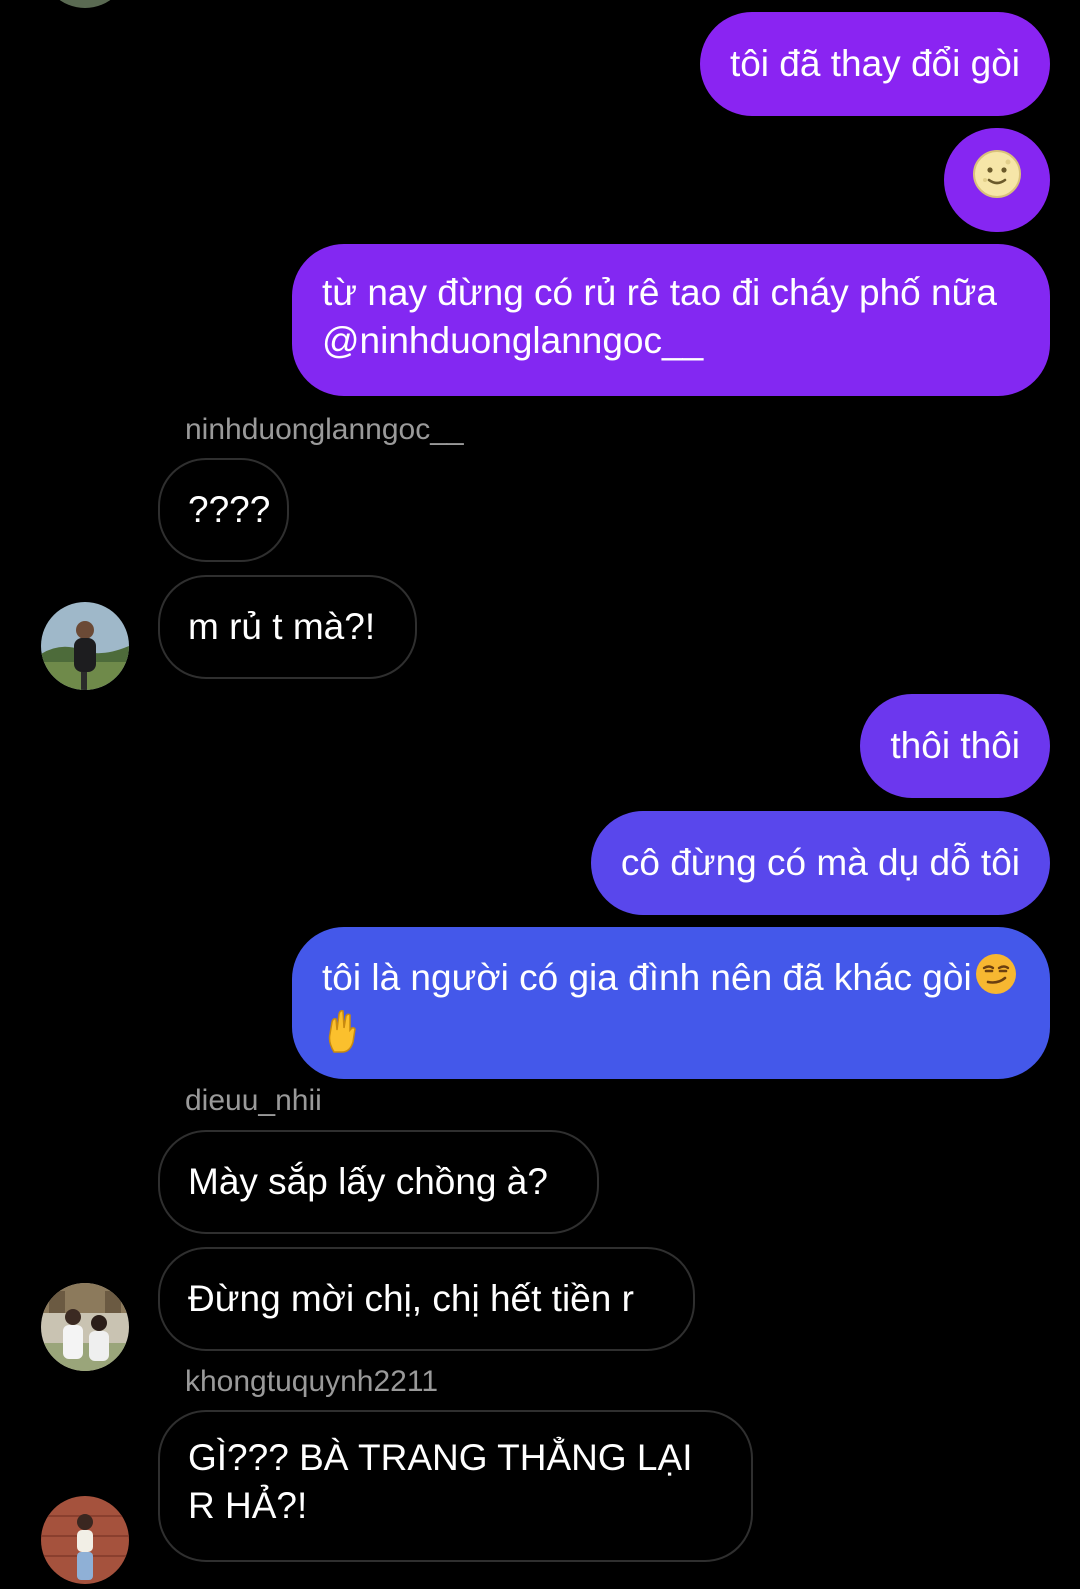 This screenshot has height=1589, width=1080. Describe the element at coordinates (411, 1298) in the screenshot. I see `message-text: Đừng mời chị, chị hết tiền r` at that location.